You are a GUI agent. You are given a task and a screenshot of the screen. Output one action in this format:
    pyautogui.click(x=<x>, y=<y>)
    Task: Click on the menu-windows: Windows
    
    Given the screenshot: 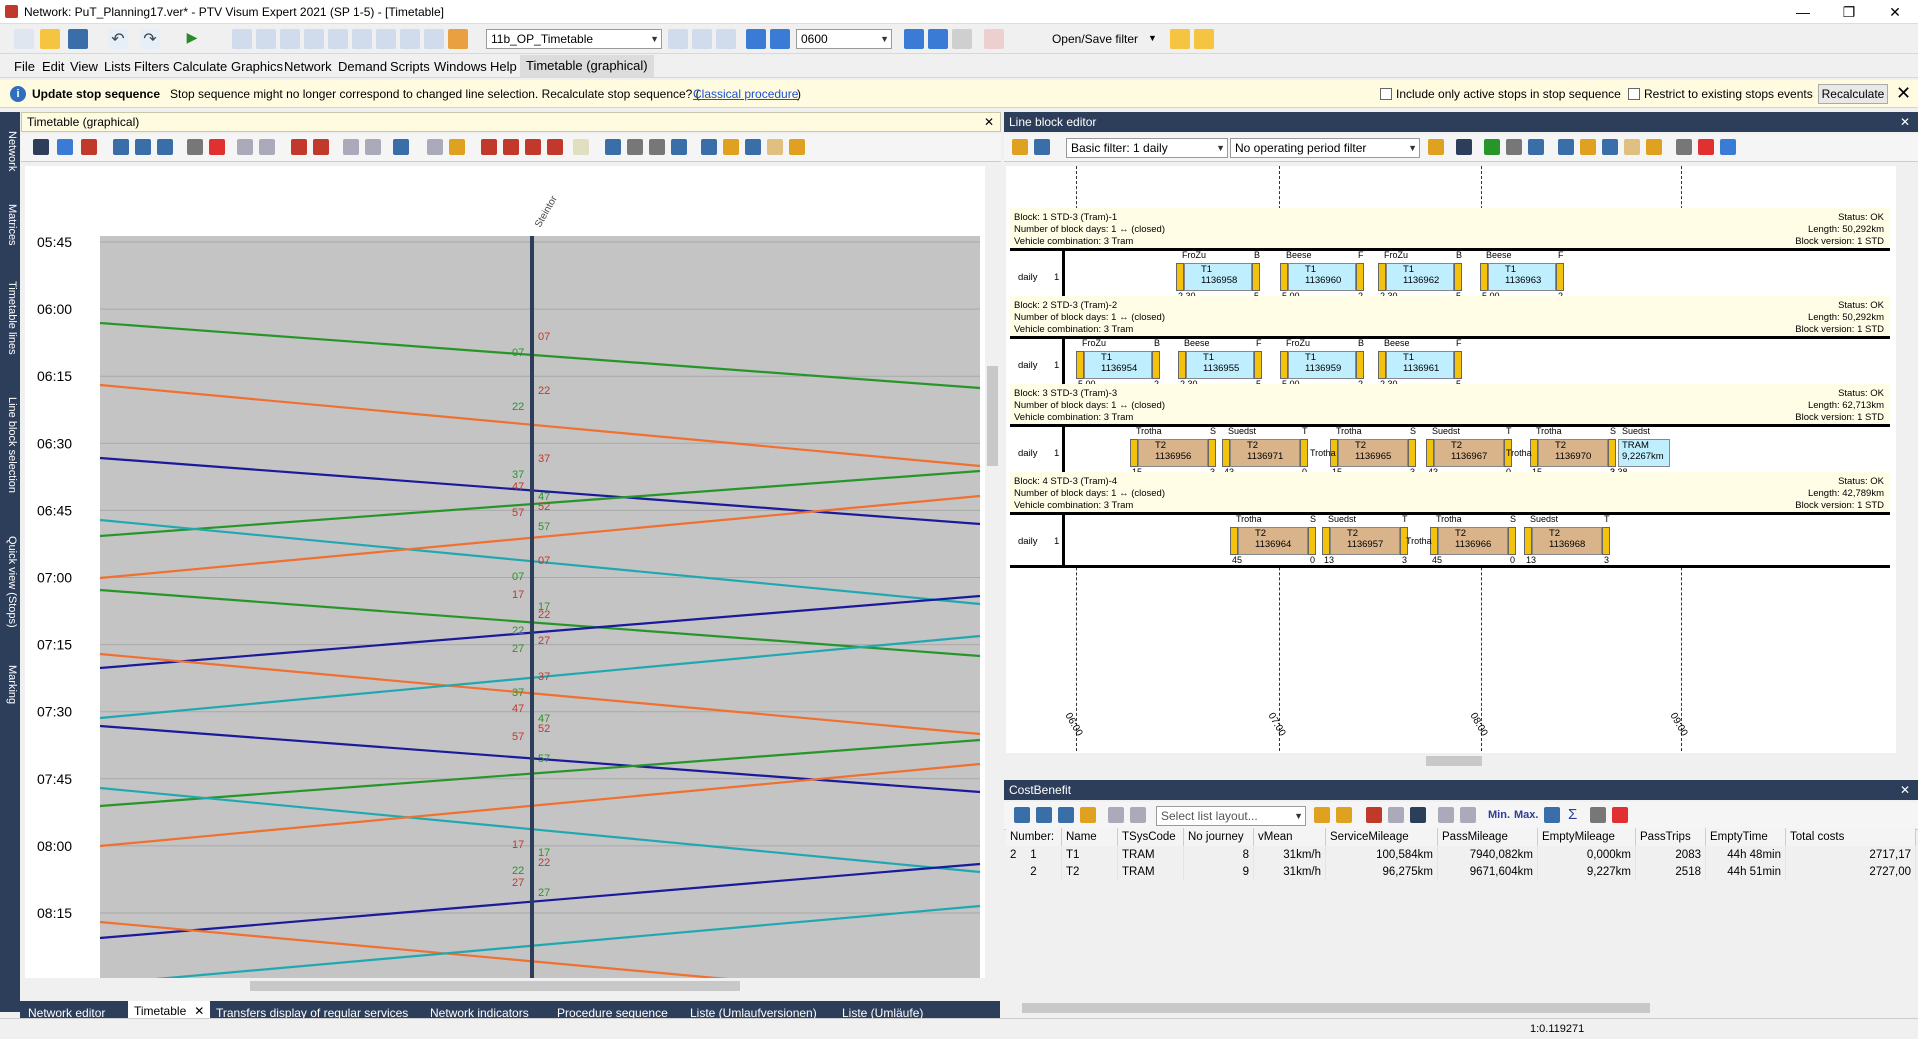 What is the action you would take?
    pyautogui.click(x=460, y=66)
    